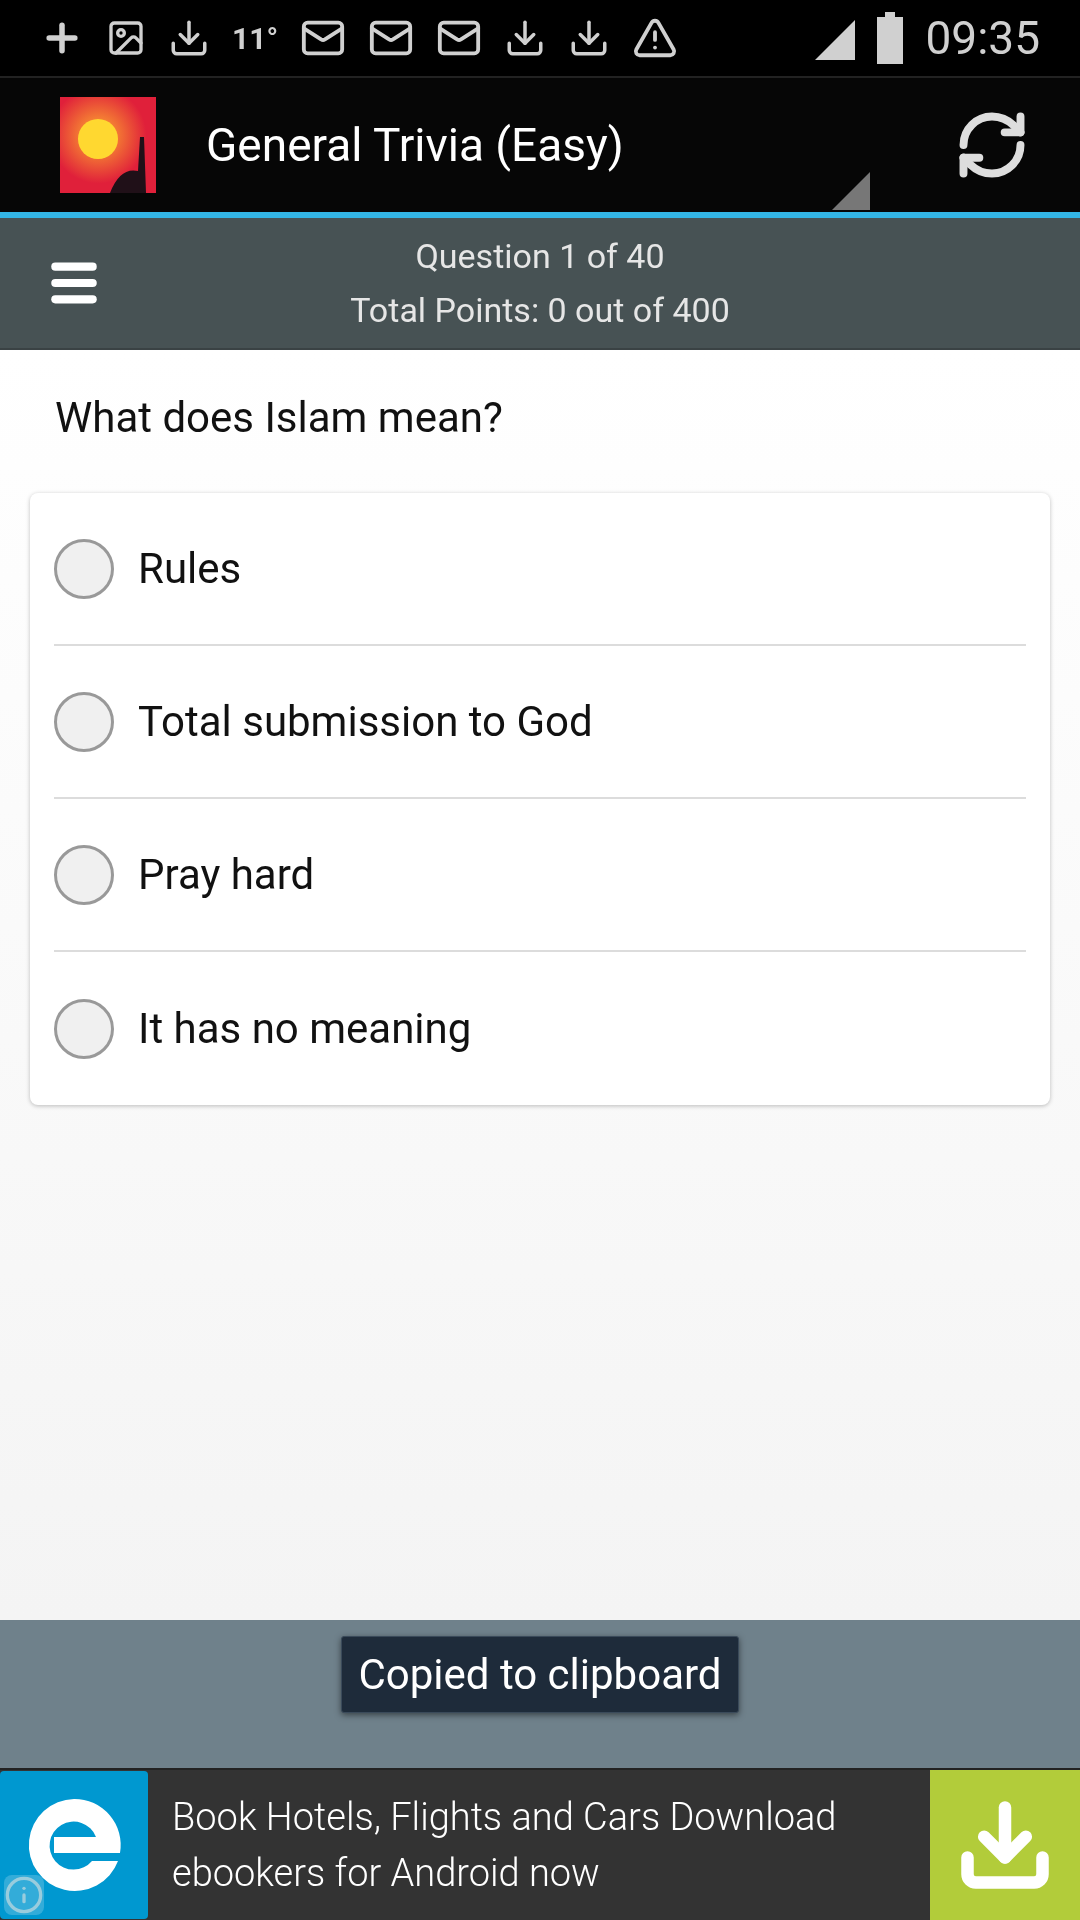  Describe the element at coordinates (108, 145) in the screenshot. I see `app-logo-icon` at that location.